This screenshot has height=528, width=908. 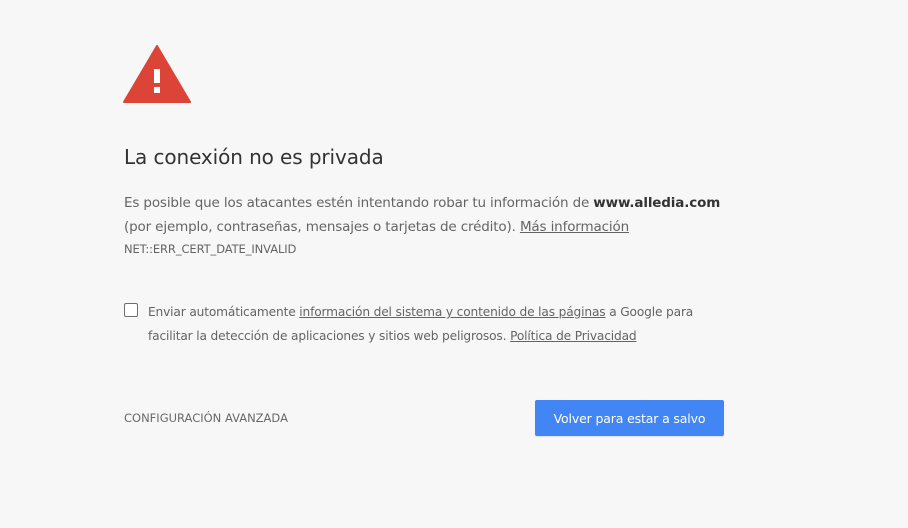 What do you see at coordinates (206, 418) in the screenshot?
I see `advanced-button: CONFIGURACIÓN AVANZADA` at bounding box center [206, 418].